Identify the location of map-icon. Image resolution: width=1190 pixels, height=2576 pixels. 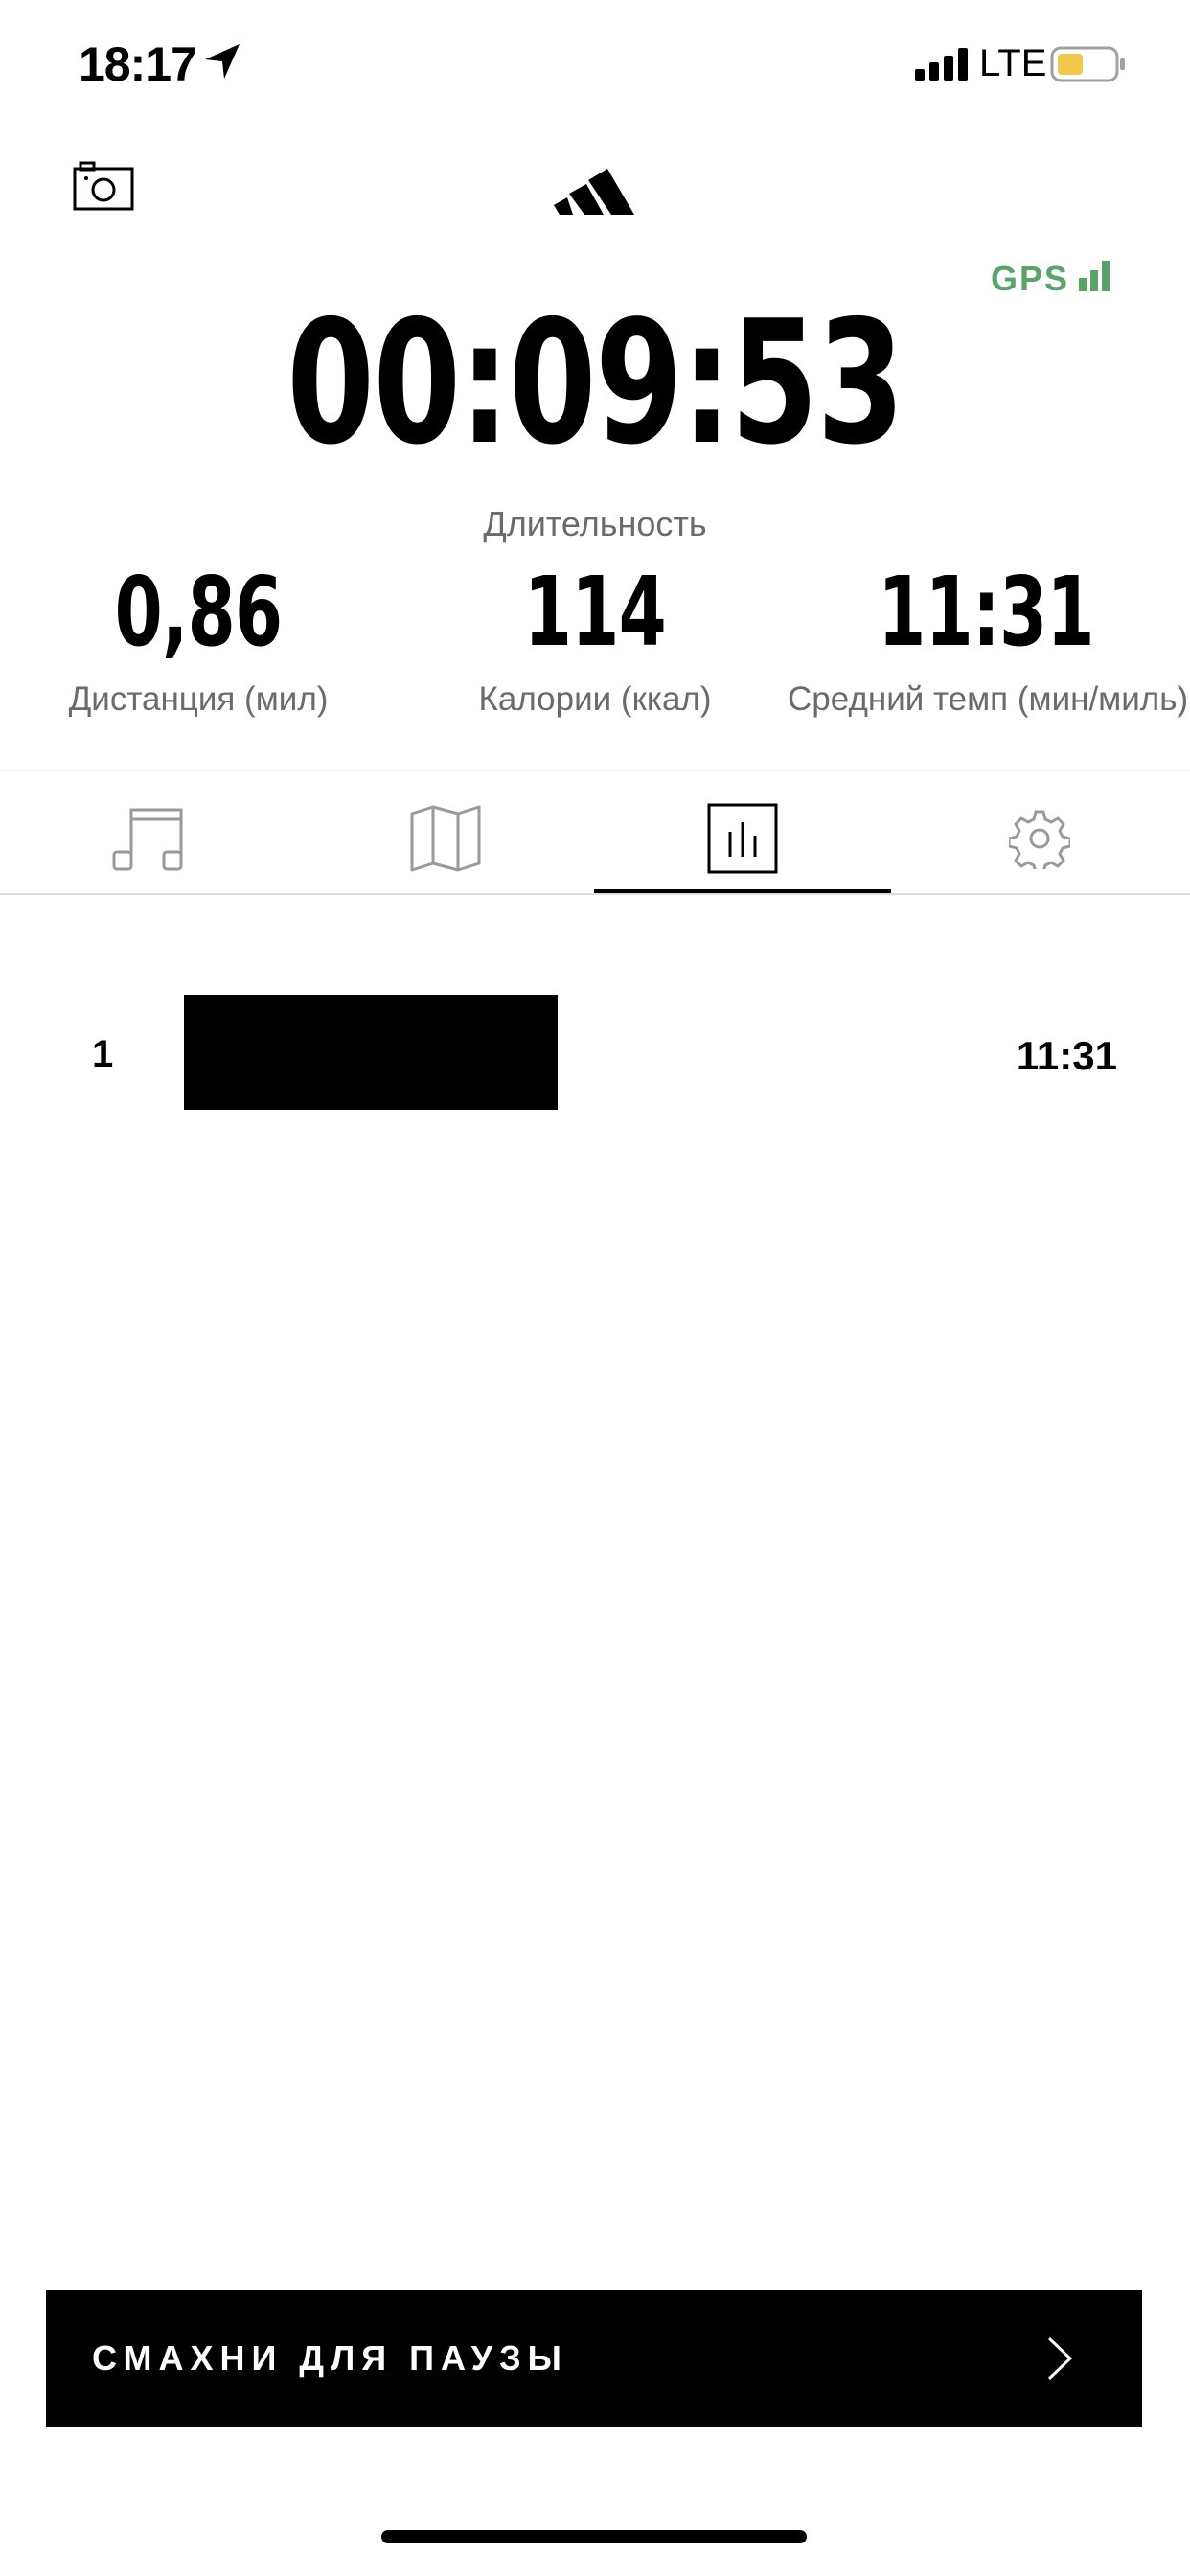
(445, 838).